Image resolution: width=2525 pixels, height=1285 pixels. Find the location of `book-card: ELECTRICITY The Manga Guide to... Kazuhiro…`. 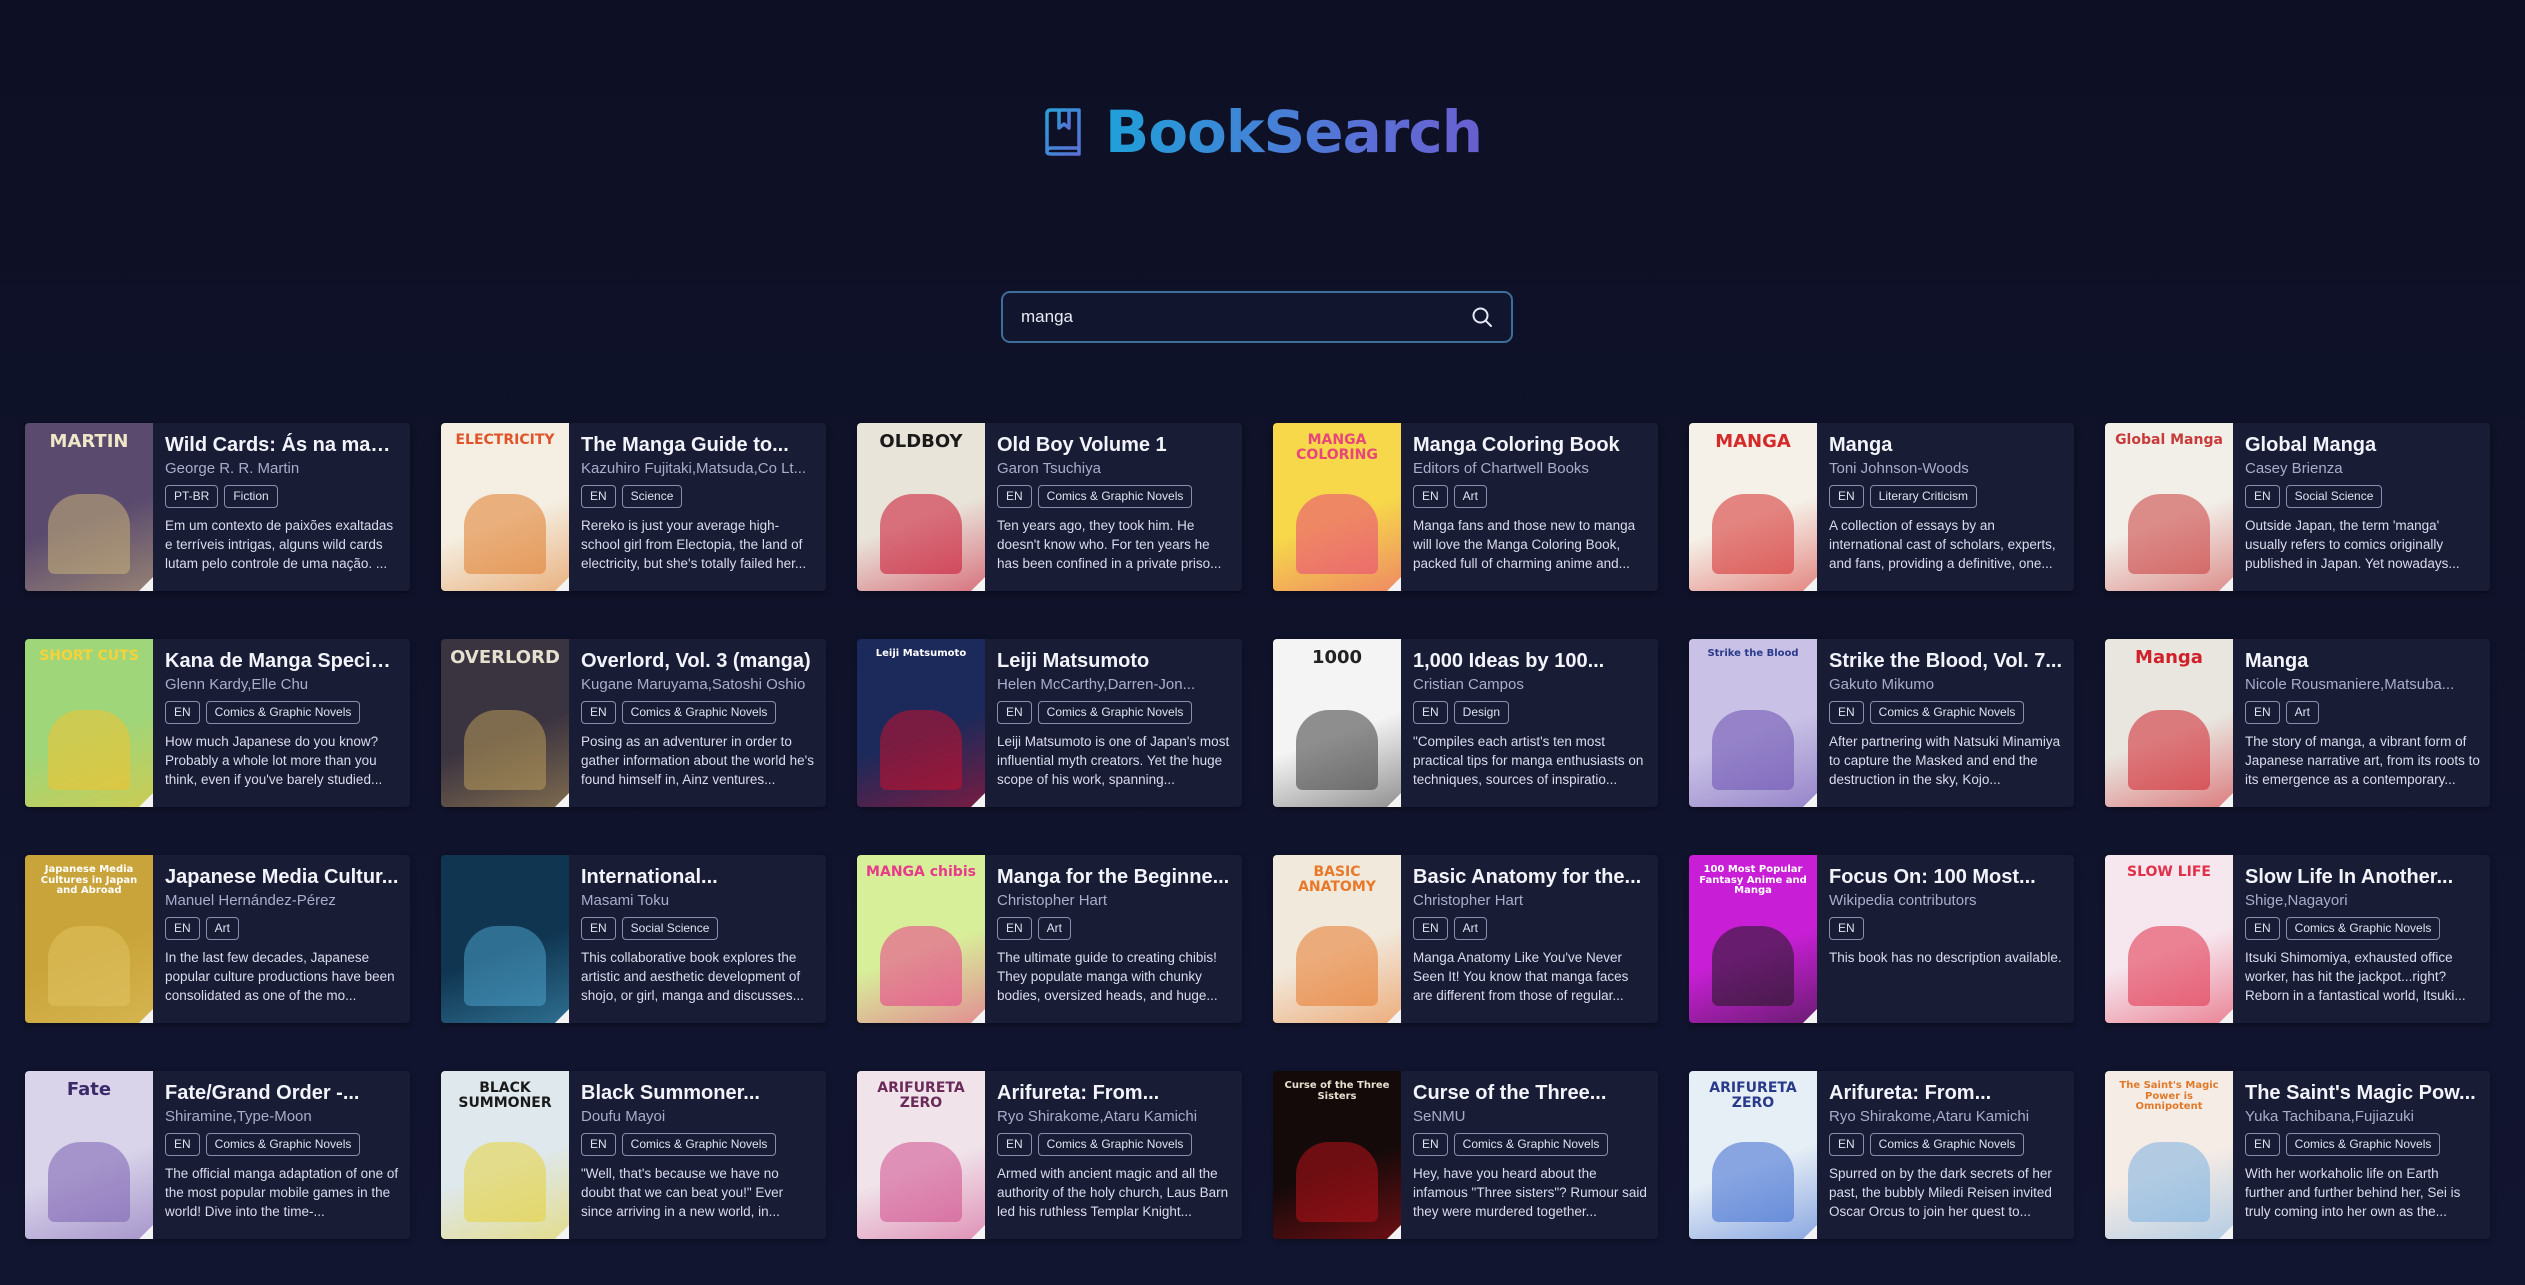

book-card: ELECTRICITY The Manga Guide to... Kazuhiro… is located at coordinates (633, 507).